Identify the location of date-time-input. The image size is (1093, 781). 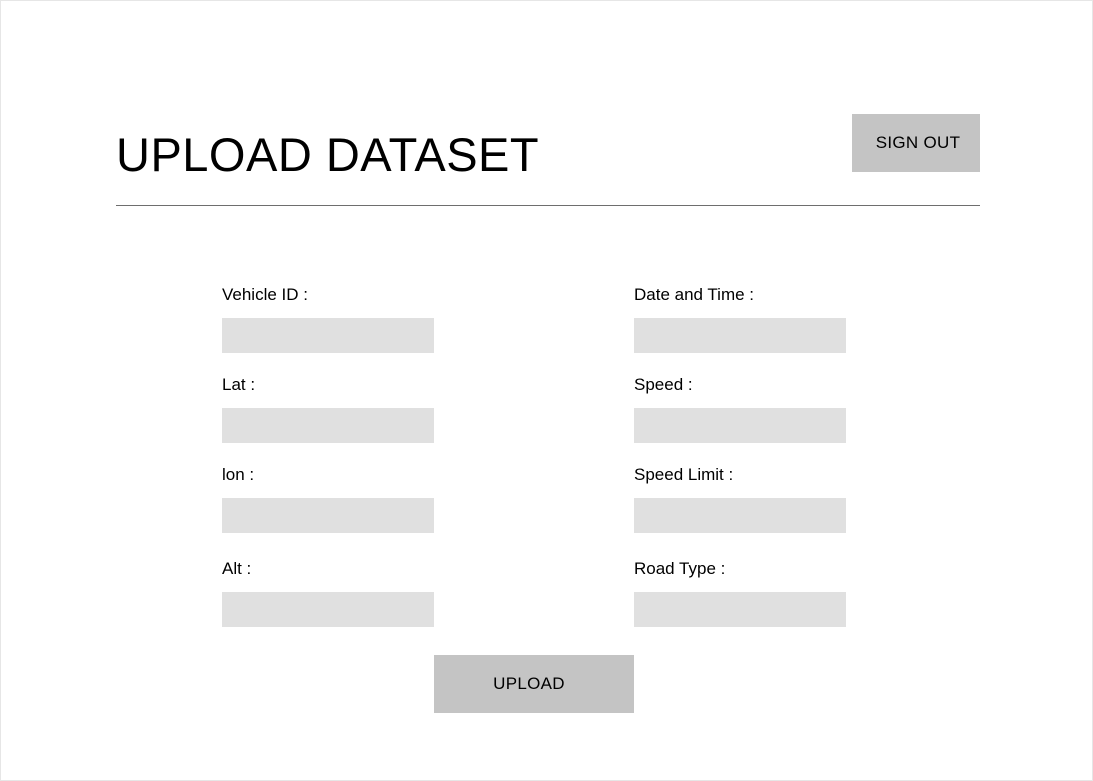
(740, 335).